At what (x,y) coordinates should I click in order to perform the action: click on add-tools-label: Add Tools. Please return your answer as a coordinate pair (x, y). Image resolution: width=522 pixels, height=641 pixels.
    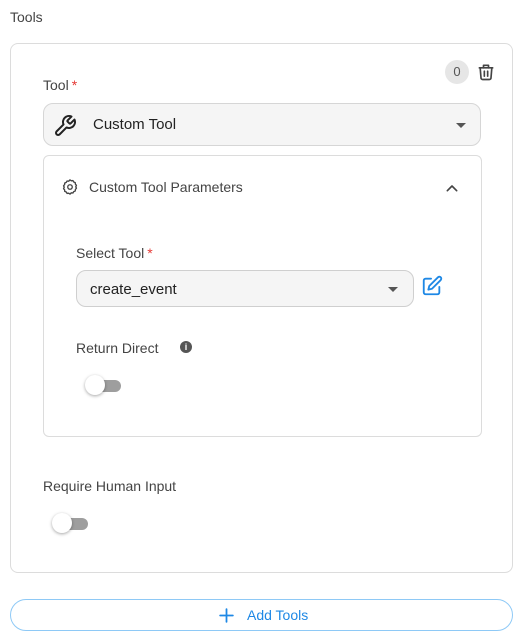
    Looking at the image, I should click on (278, 615).